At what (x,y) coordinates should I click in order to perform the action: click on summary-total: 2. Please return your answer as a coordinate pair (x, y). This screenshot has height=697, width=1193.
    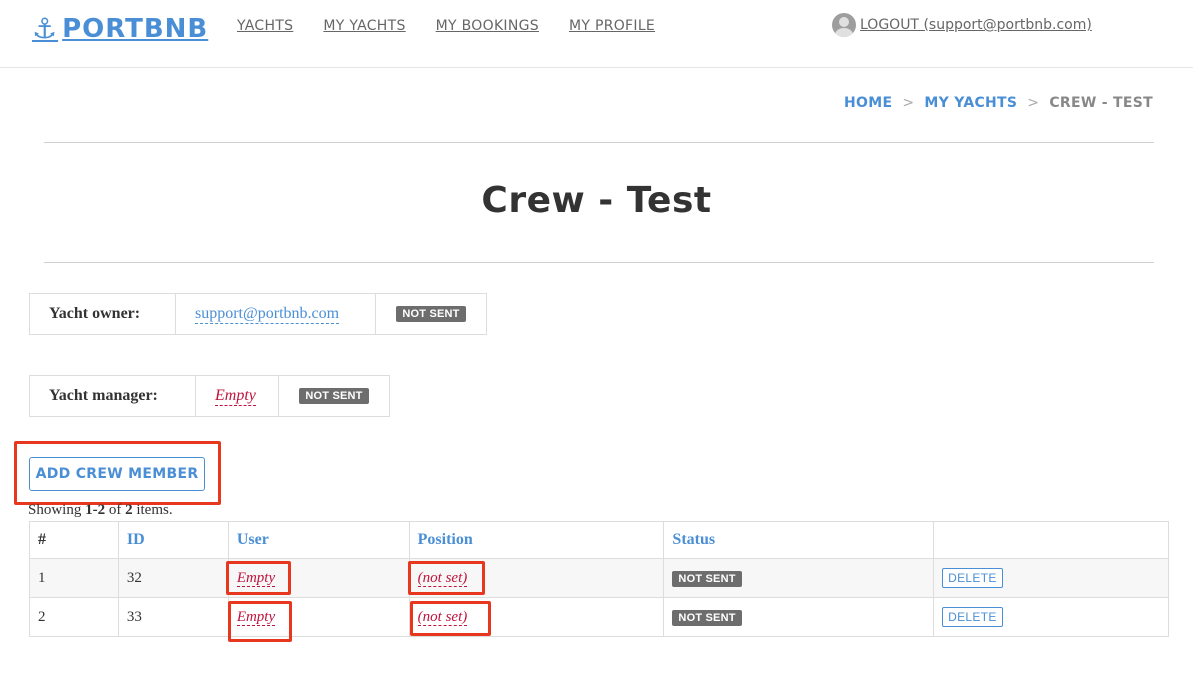
    Looking at the image, I should click on (129, 510).